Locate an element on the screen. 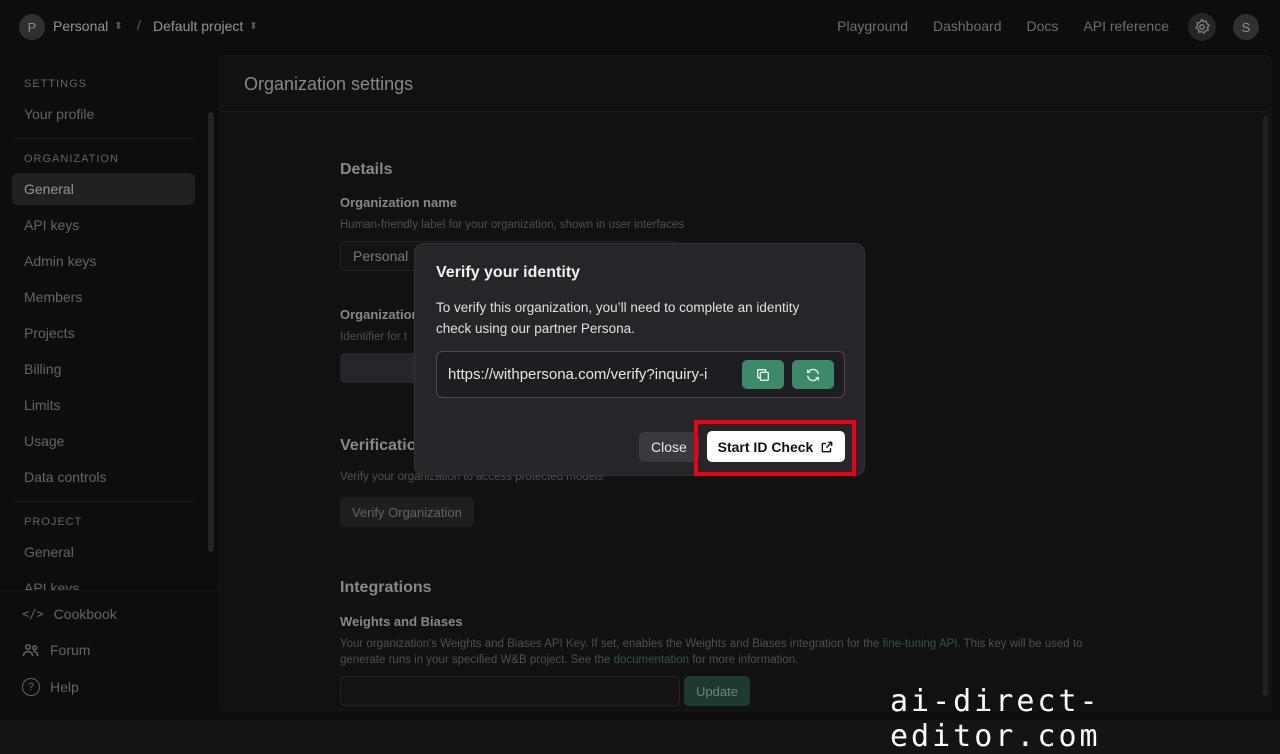  refresh-icon is located at coordinates (813, 374).